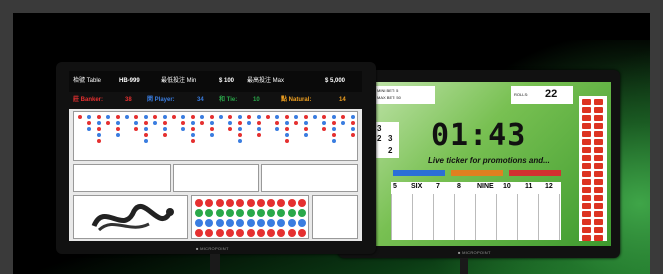 Image resolution: width=663 pixels, height=274 pixels. What do you see at coordinates (535, 173) in the screenshot?
I see `promo-bar-red` at bounding box center [535, 173].